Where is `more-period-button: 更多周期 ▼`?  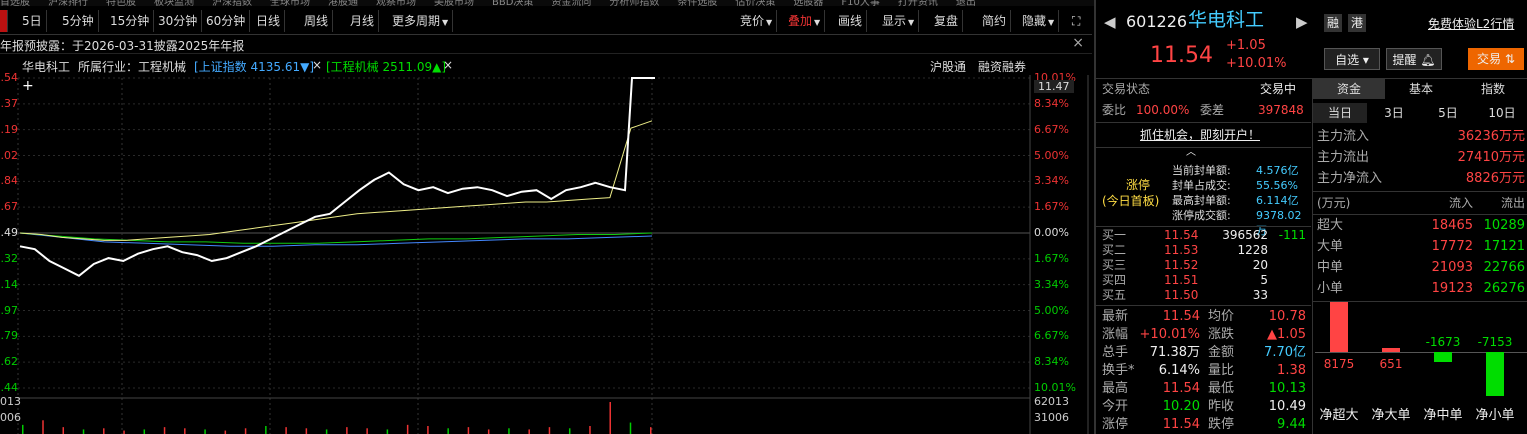 more-period-button: 更多周期 ▼ is located at coordinates (421, 21).